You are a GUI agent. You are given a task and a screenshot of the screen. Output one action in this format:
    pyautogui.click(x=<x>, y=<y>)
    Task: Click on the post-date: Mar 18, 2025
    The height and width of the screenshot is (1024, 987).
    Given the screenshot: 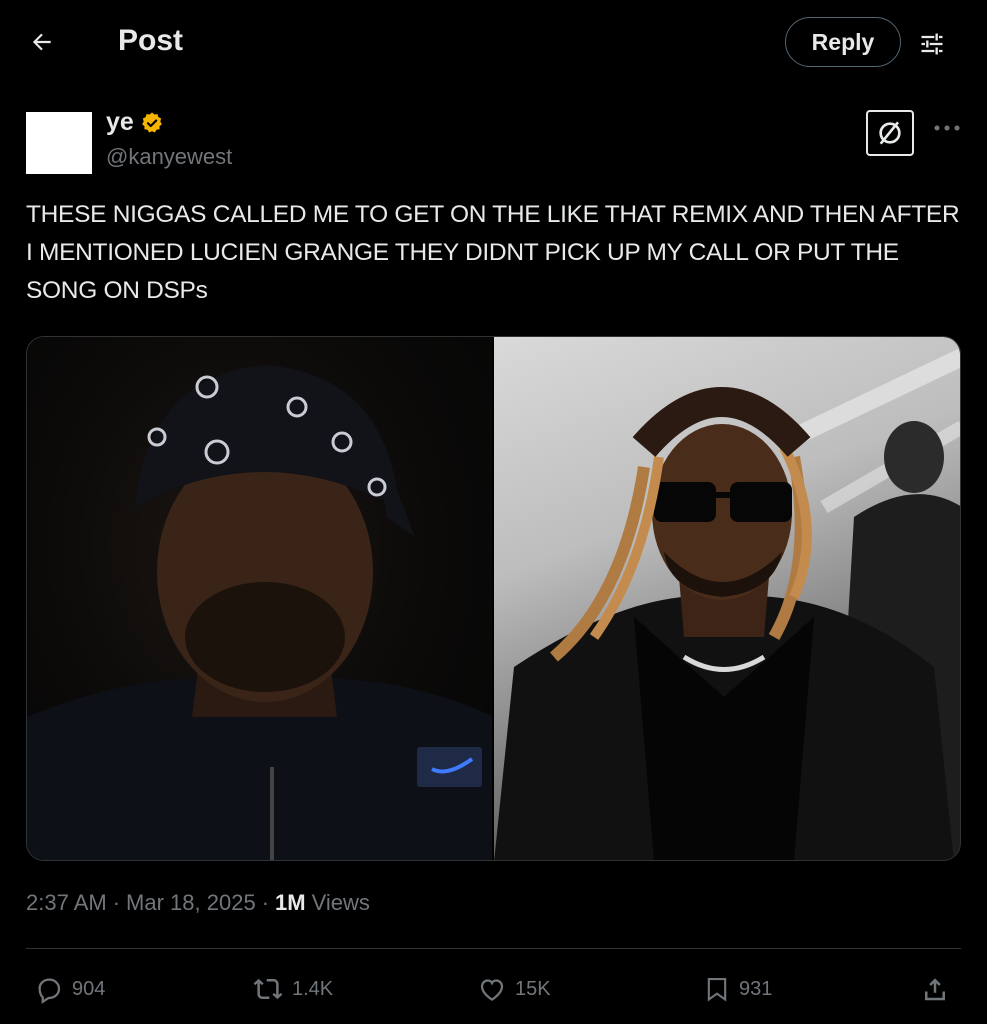 What is the action you would take?
    pyautogui.click(x=191, y=903)
    